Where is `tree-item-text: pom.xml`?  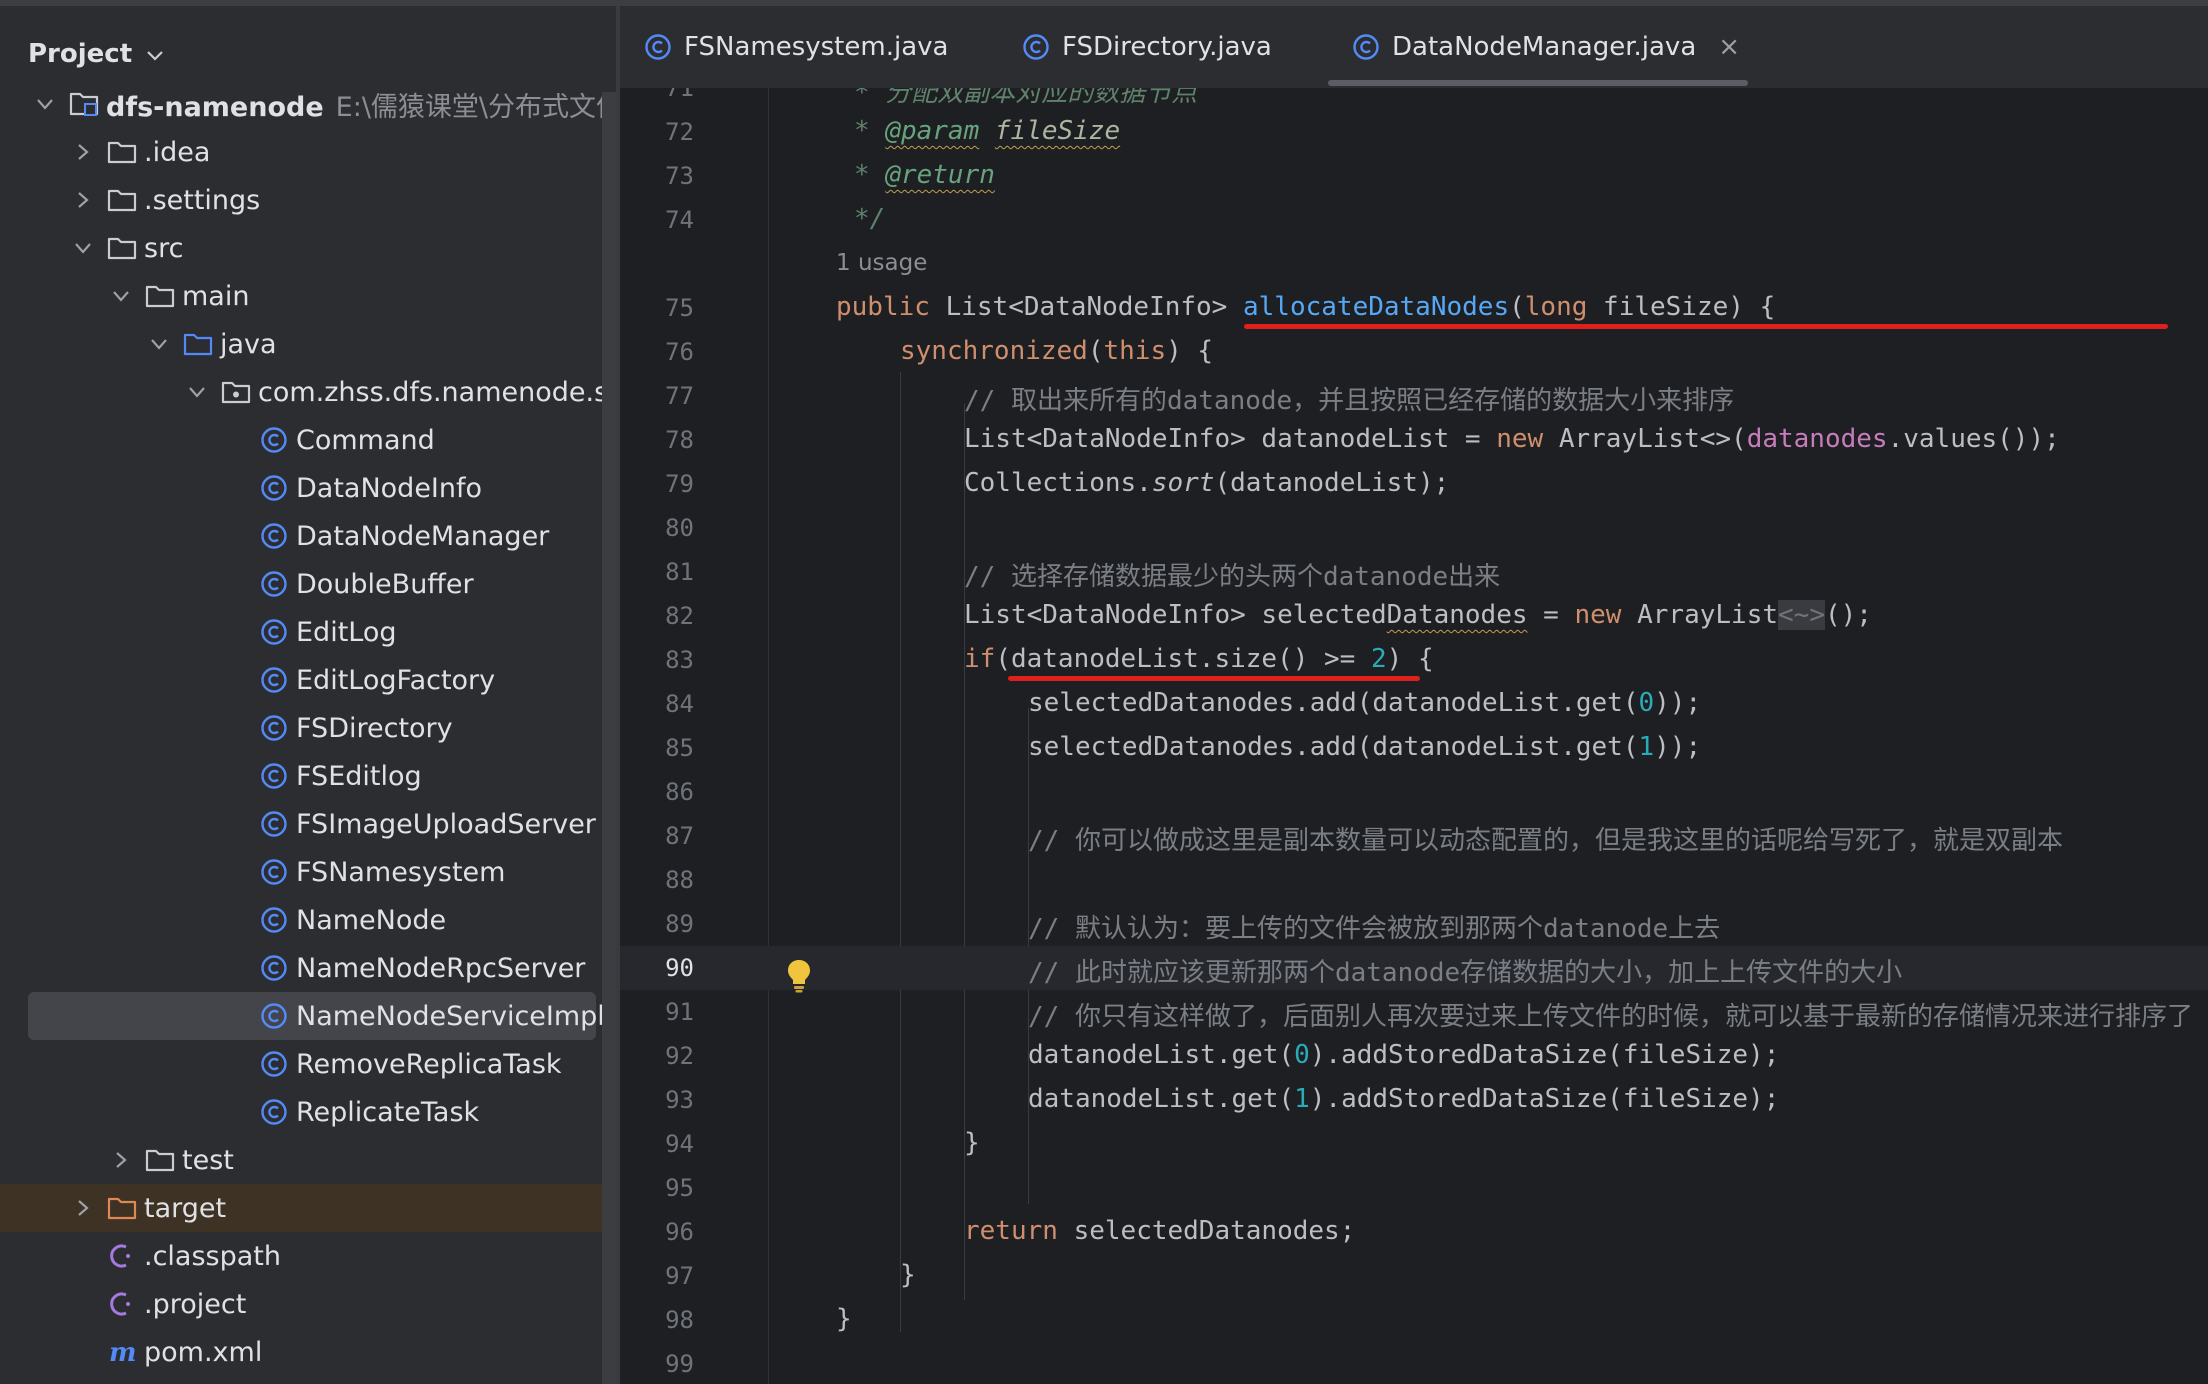 tree-item-text: pom.xml is located at coordinates (203, 1352).